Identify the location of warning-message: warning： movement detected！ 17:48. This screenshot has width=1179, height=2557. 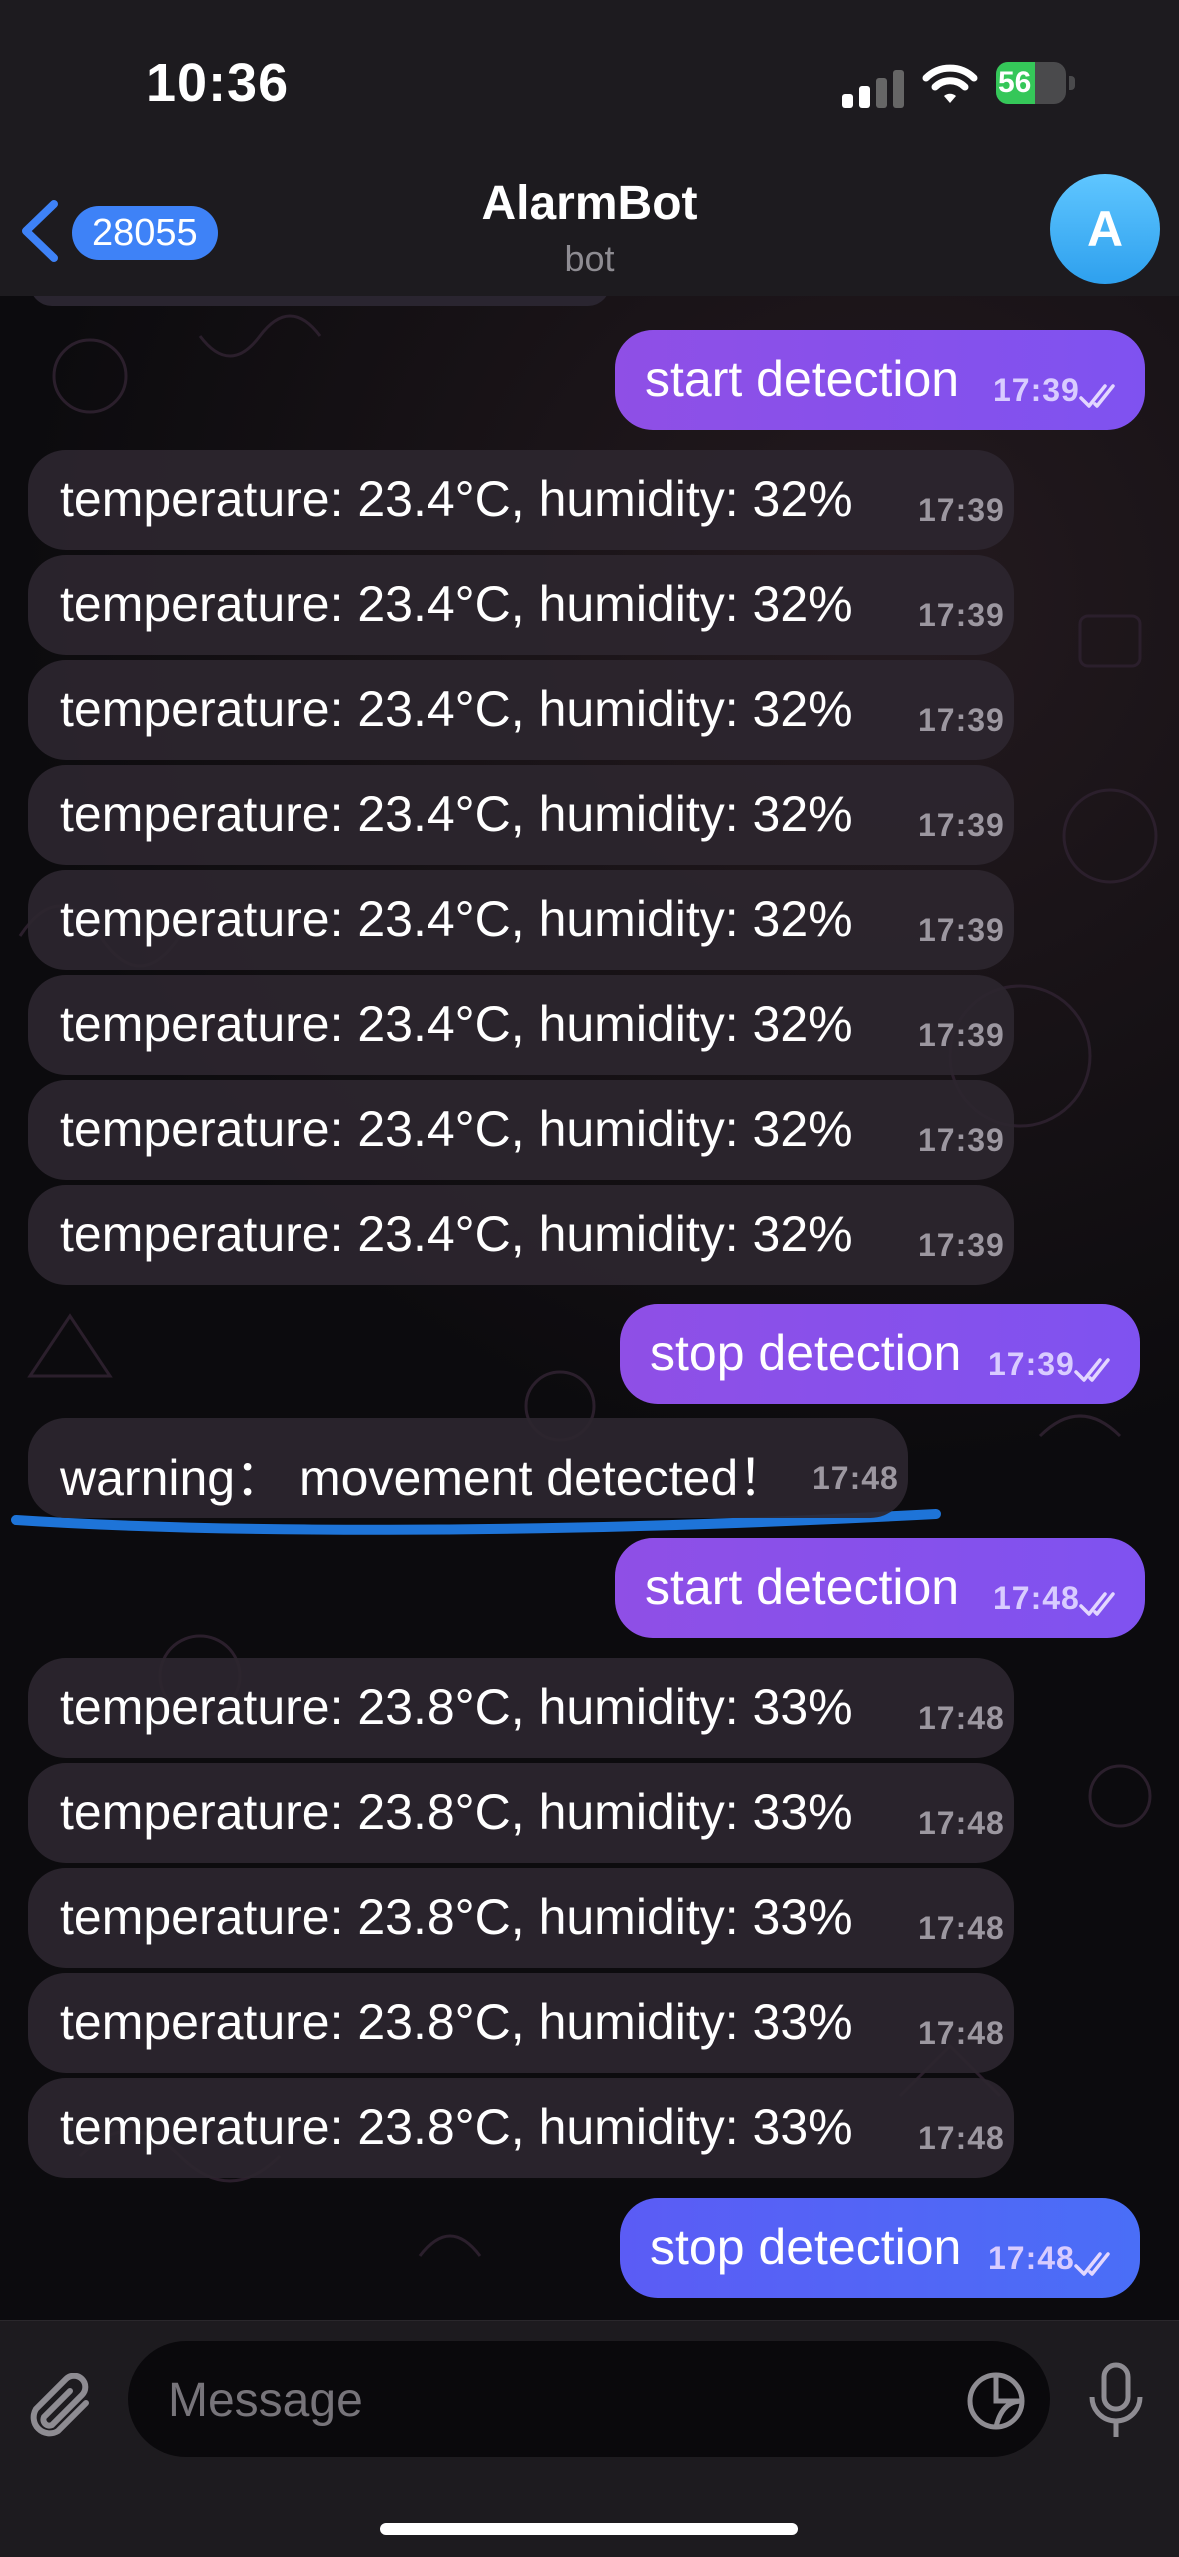
(468, 1468).